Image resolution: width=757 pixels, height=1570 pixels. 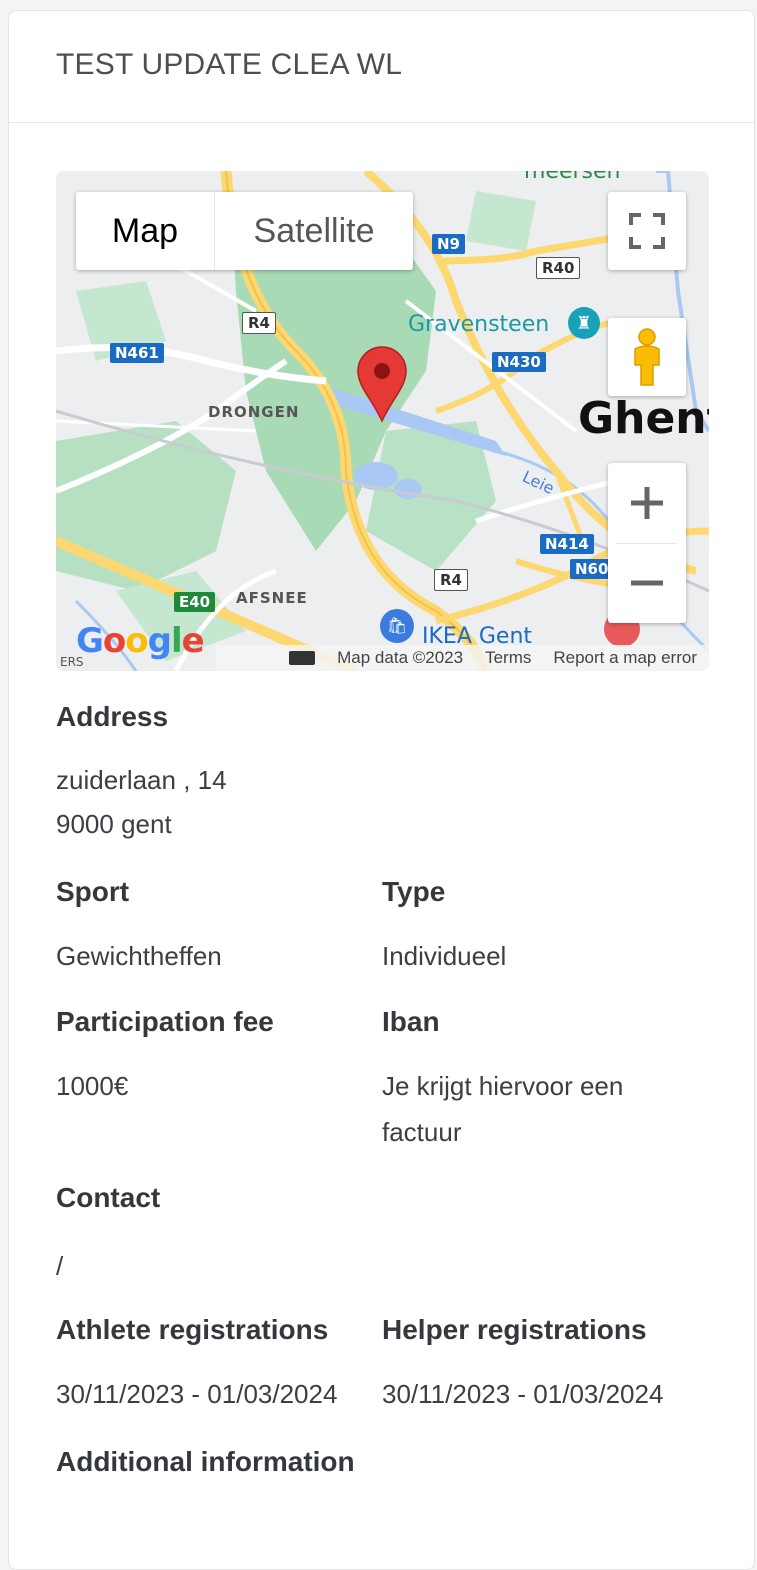 I want to click on zoom-in-button, so click(x=647, y=503).